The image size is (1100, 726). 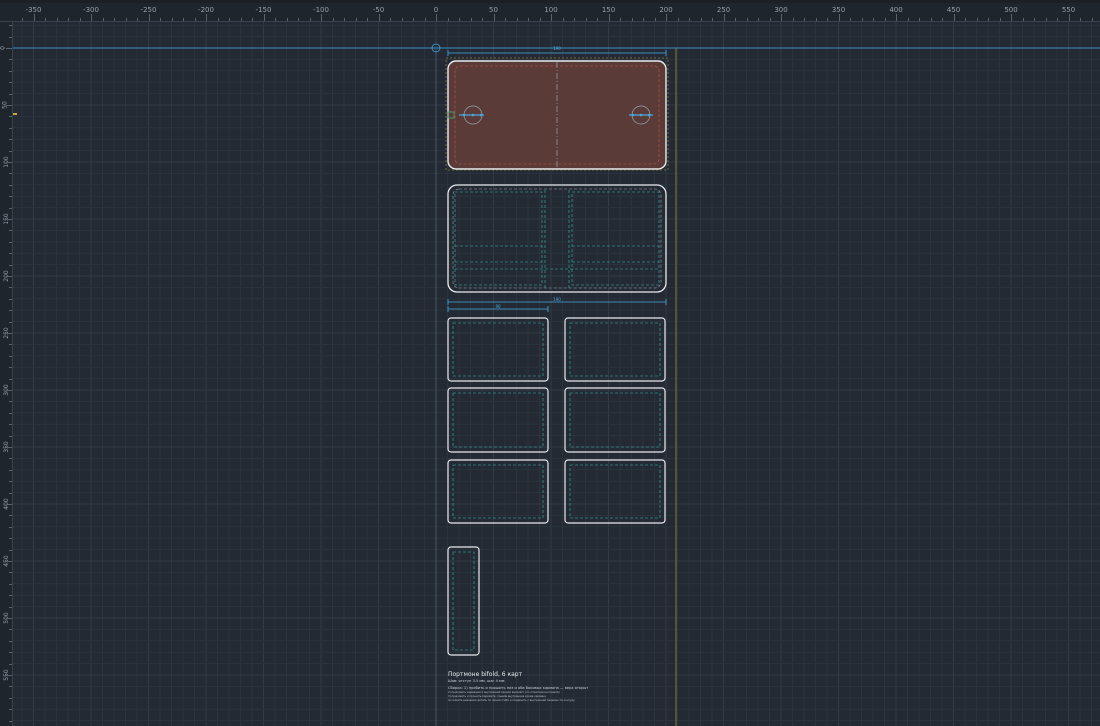 What do you see at coordinates (91, 10) in the screenshot?
I see `ruler-x-label: -300` at bounding box center [91, 10].